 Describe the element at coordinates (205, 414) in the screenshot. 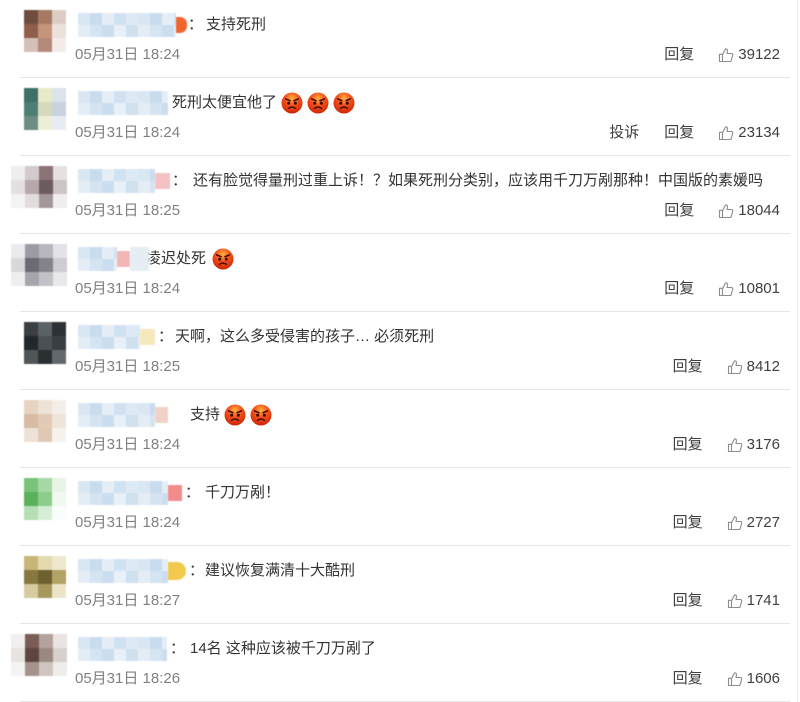

I see `comment-text: 支持` at that location.